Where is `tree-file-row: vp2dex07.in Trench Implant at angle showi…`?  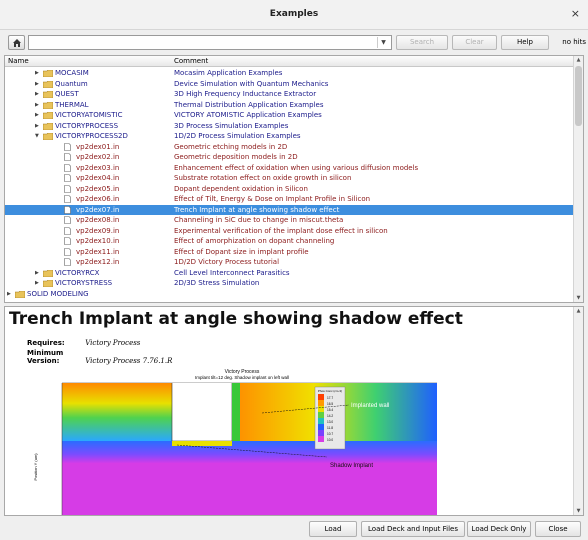 tree-file-row: vp2dex07.in Trench Implant at angle showi… is located at coordinates (290, 209).